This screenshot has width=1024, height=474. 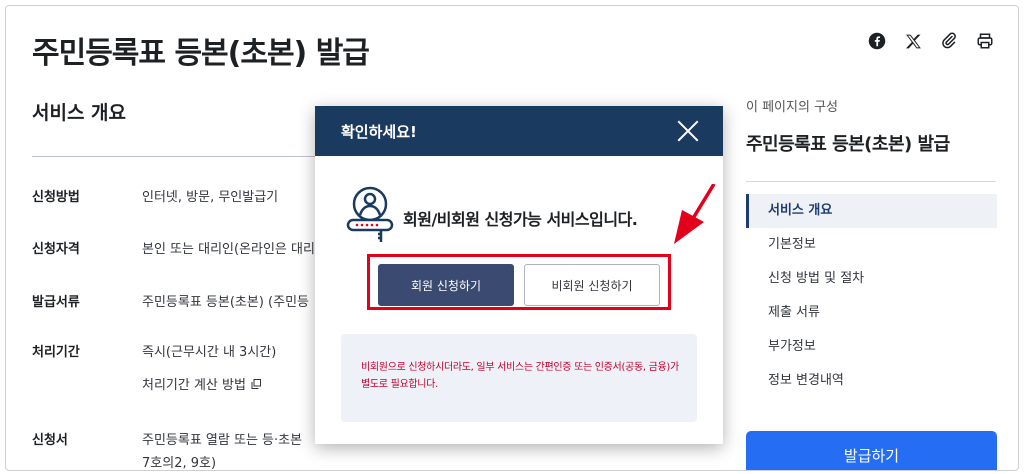 What do you see at coordinates (877, 41) in the screenshot?
I see `facebook-icon` at bounding box center [877, 41].